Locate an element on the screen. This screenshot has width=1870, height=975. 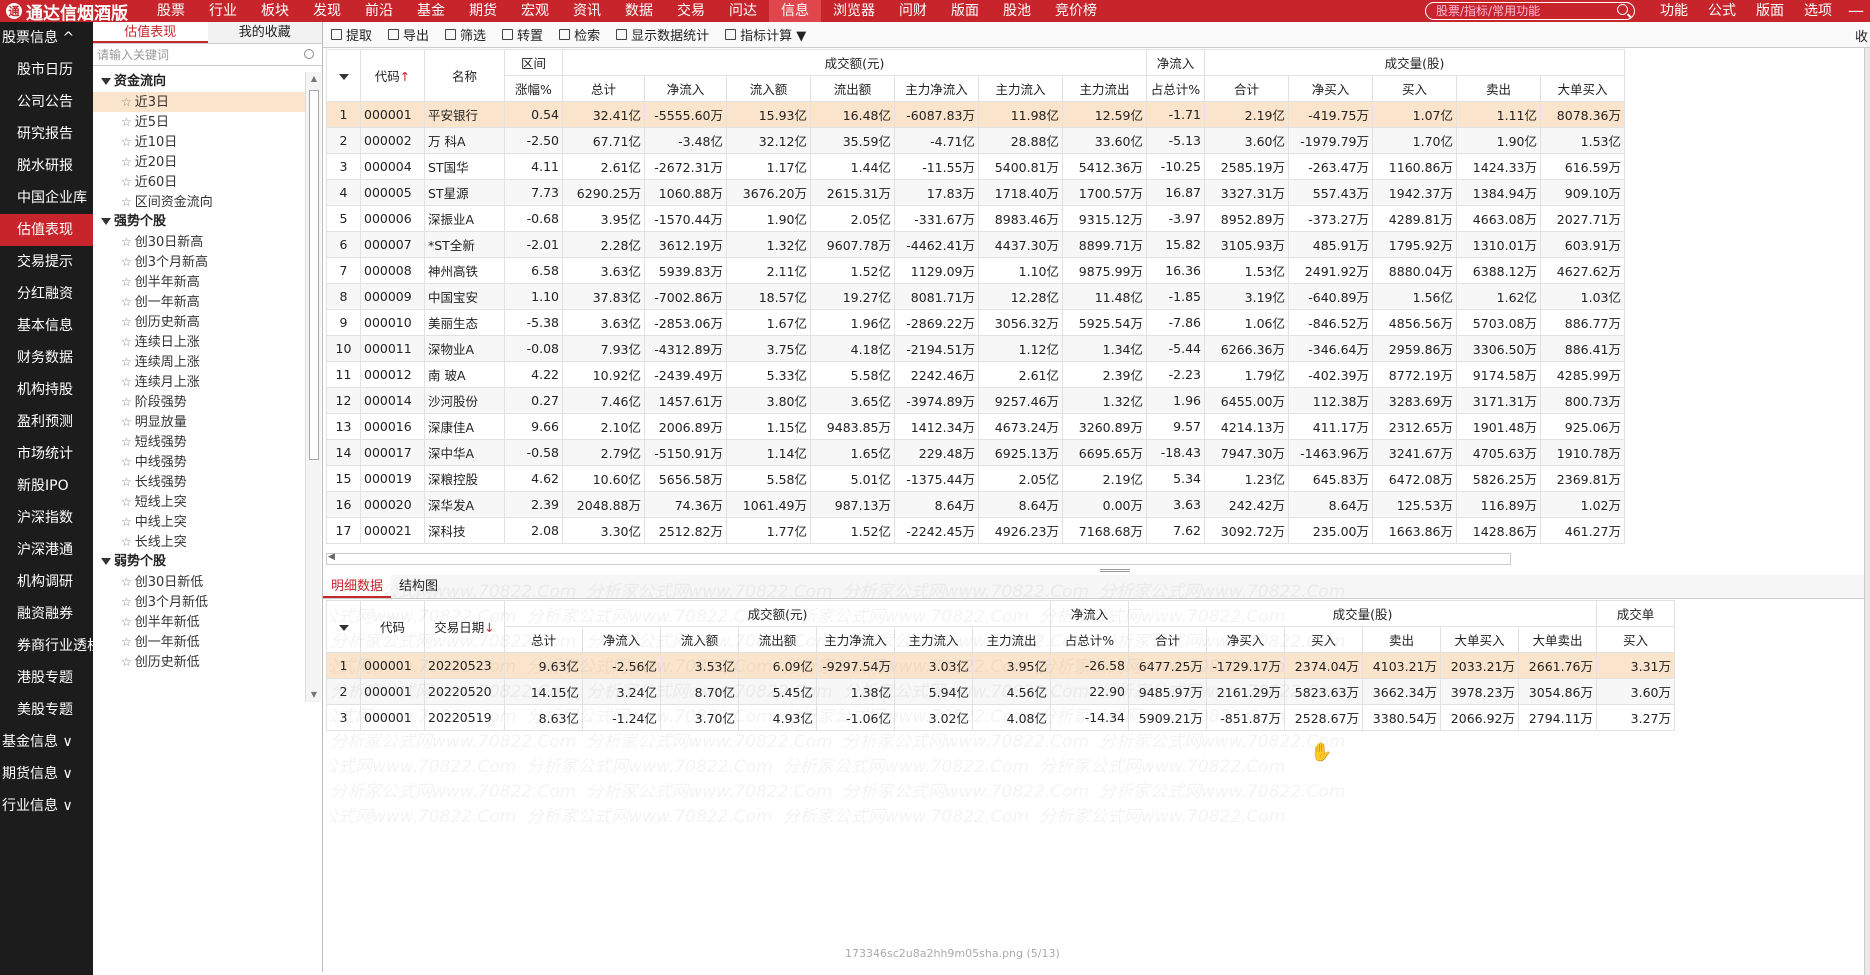
leftnav-item-6: 估值表现 is located at coordinates (46, 230).